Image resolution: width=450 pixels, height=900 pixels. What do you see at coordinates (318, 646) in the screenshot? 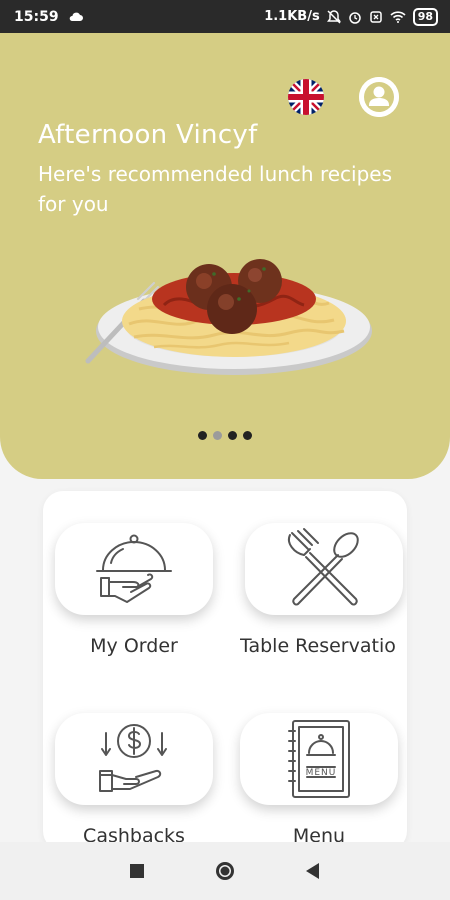
I see `table-reservation-label: Table Reservatio` at bounding box center [318, 646].